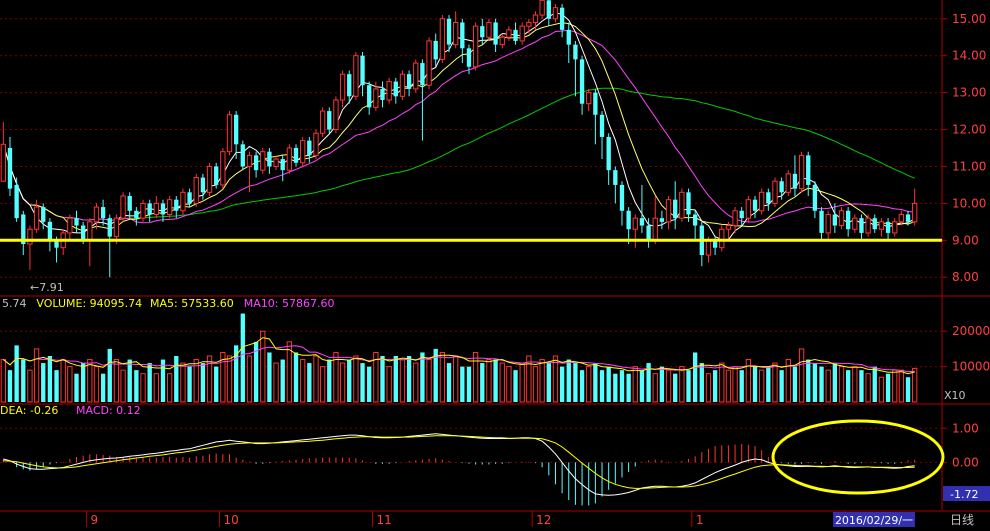  I want to click on price-tick-label: 8.00, so click(965, 277).